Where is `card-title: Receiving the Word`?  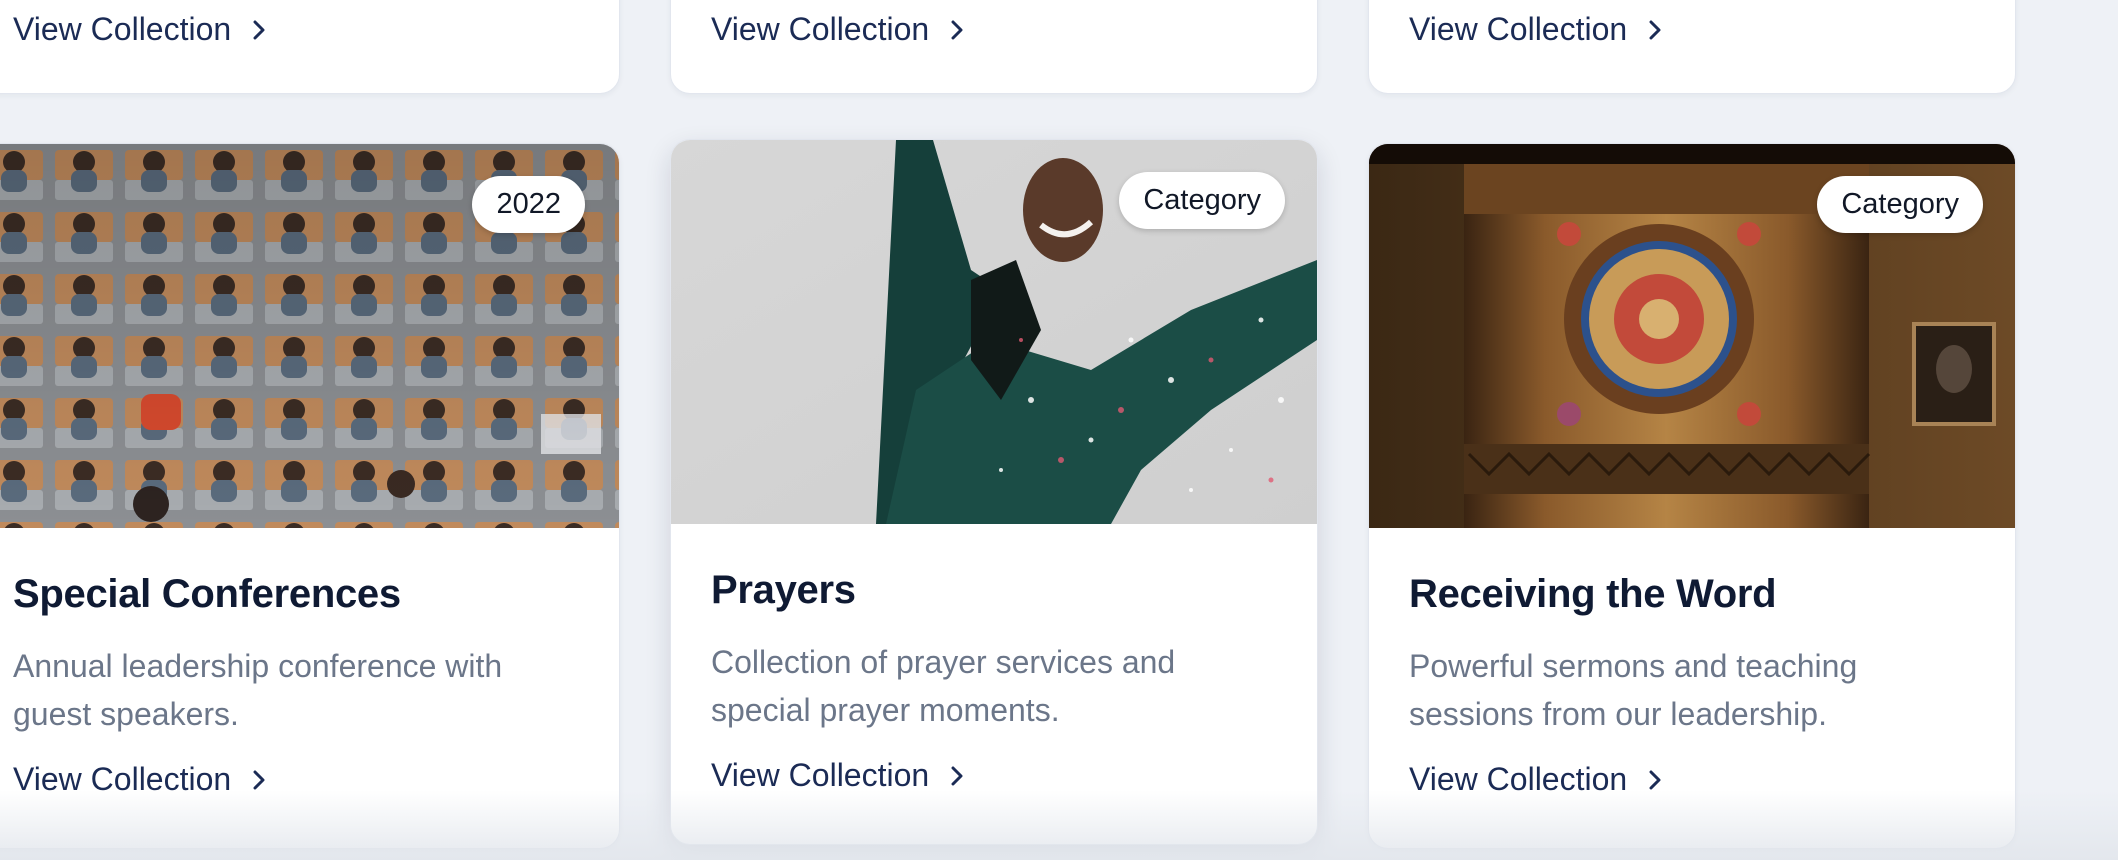 card-title: Receiving the Word is located at coordinates (1593, 594).